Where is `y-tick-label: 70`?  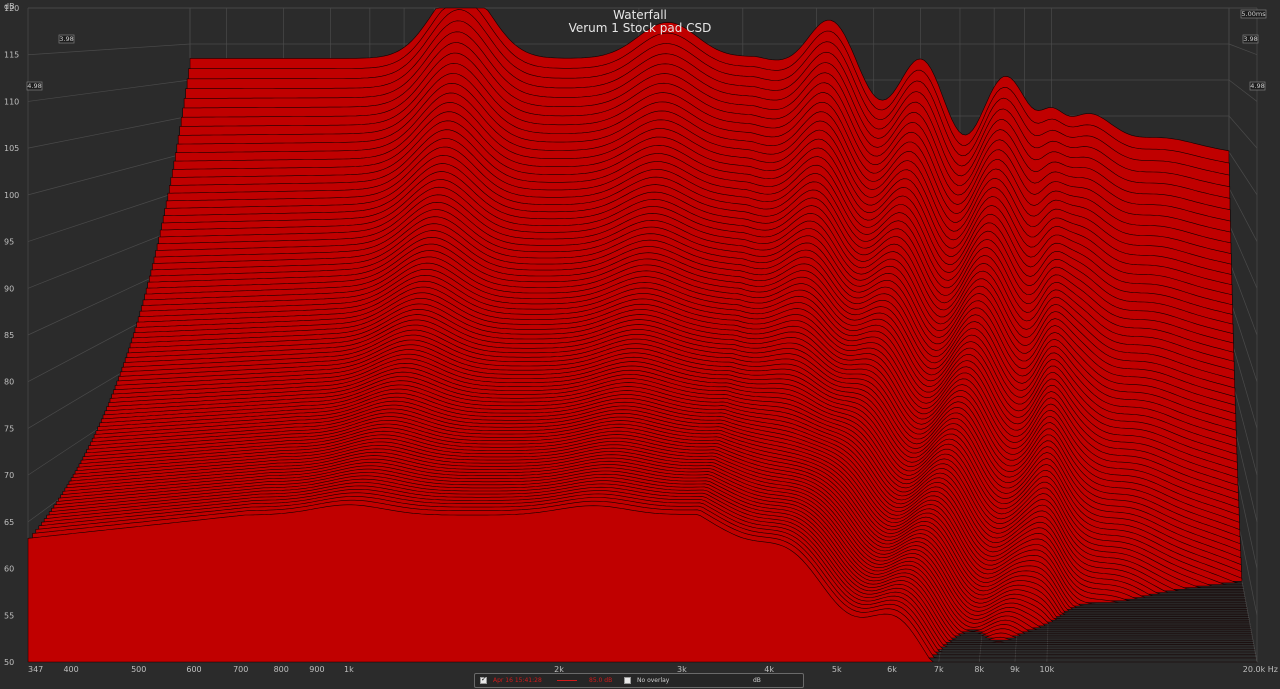
y-tick-label: 70 is located at coordinates (9, 475).